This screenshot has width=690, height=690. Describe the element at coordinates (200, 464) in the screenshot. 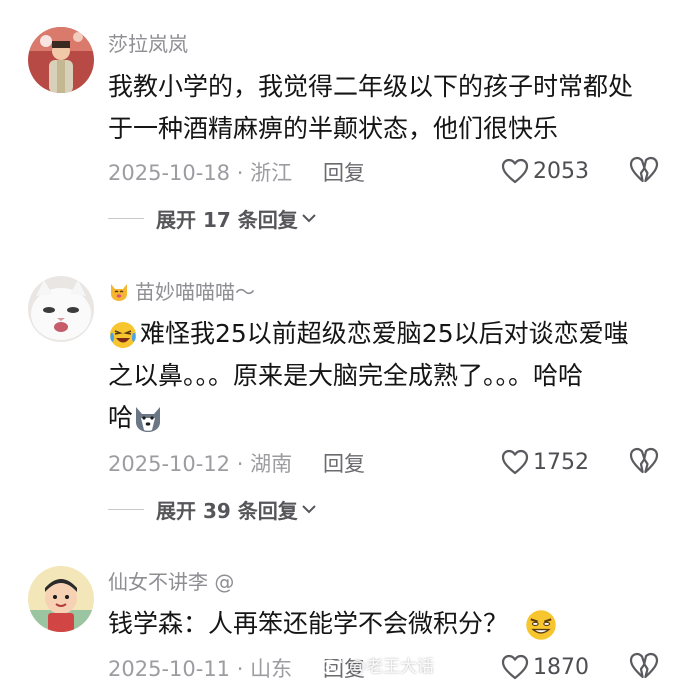

I see `date-location: 2025-10-12 · 湖南` at that location.